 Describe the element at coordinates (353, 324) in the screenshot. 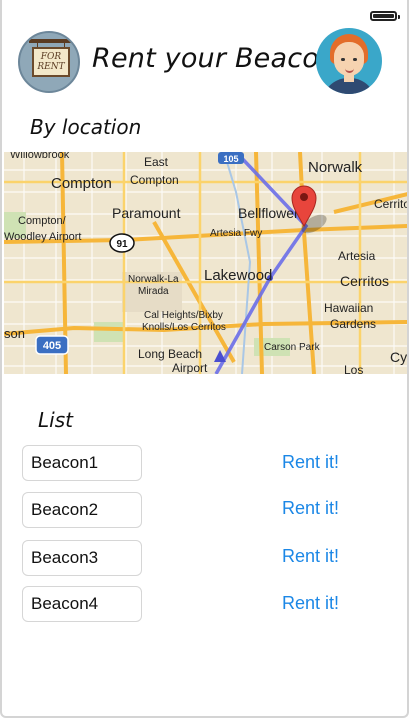

I see `map-label: Gardens` at that location.